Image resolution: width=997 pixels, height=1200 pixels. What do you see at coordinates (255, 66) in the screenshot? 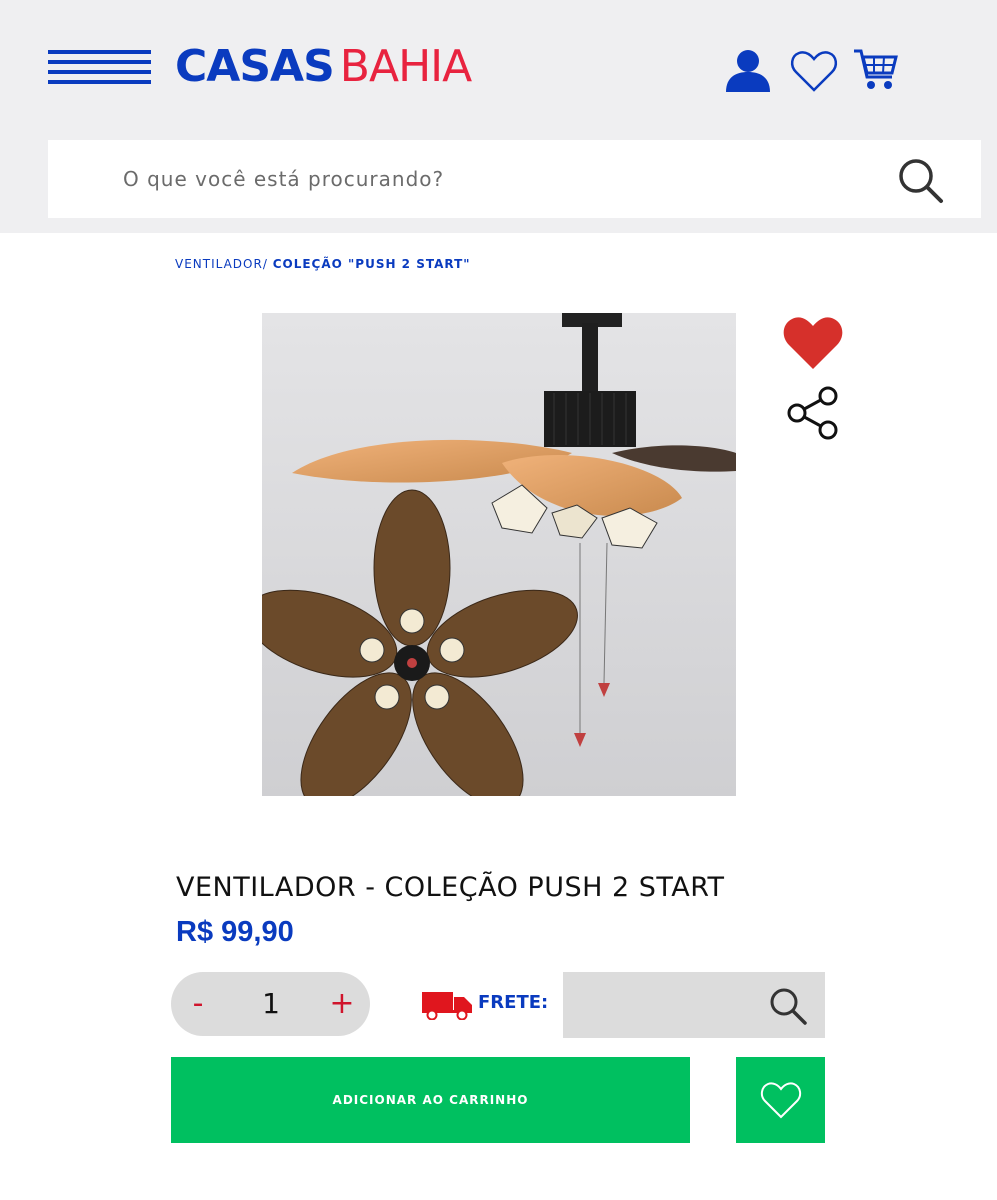
I see `logo-part-casas: CASAS` at bounding box center [255, 66].